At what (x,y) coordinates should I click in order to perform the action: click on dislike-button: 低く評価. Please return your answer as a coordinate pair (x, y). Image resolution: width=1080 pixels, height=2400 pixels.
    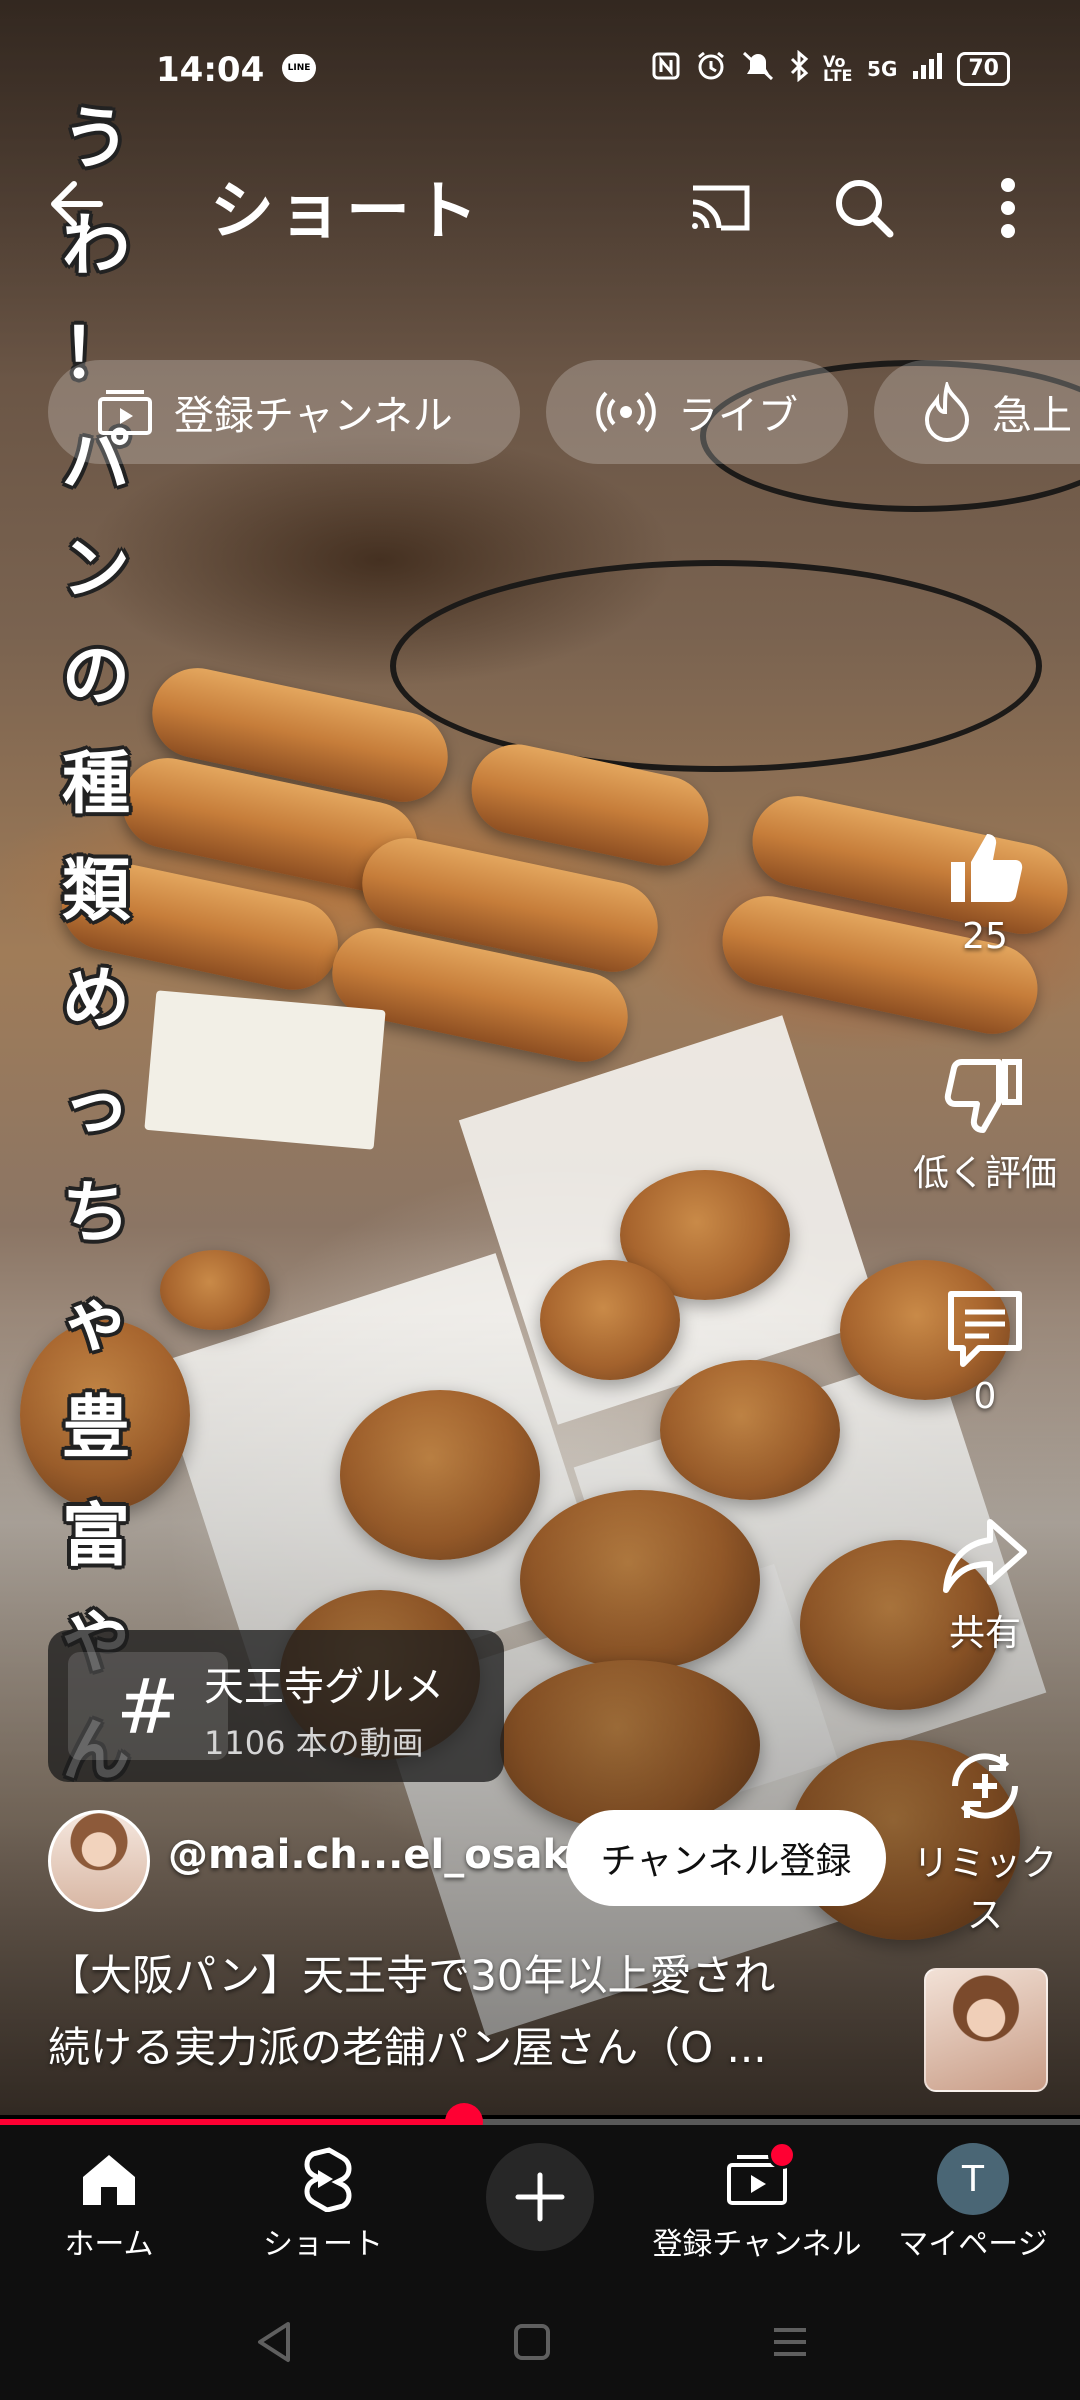
    Looking at the image, I should click on (985, 1125).